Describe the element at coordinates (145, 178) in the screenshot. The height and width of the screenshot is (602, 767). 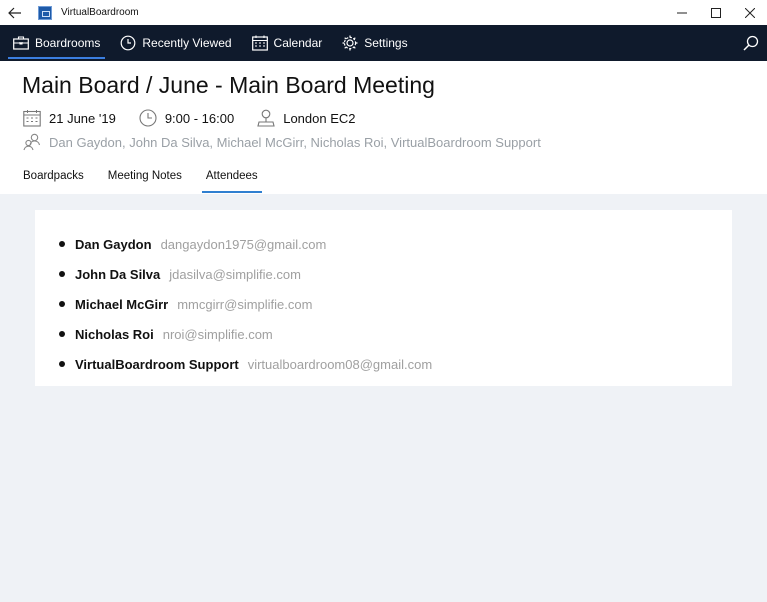
I see `tab-meeting-notes: Meeting Notes` at that location.